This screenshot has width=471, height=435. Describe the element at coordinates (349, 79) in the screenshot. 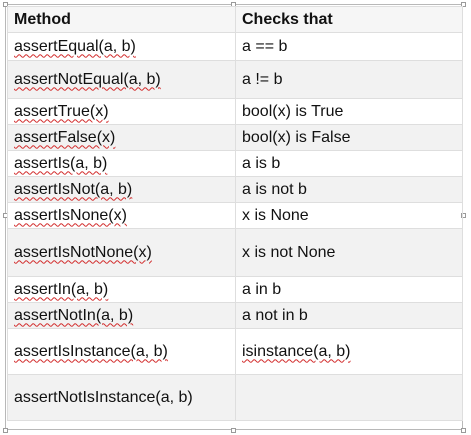

I see `check-cell: a != b` at that location.